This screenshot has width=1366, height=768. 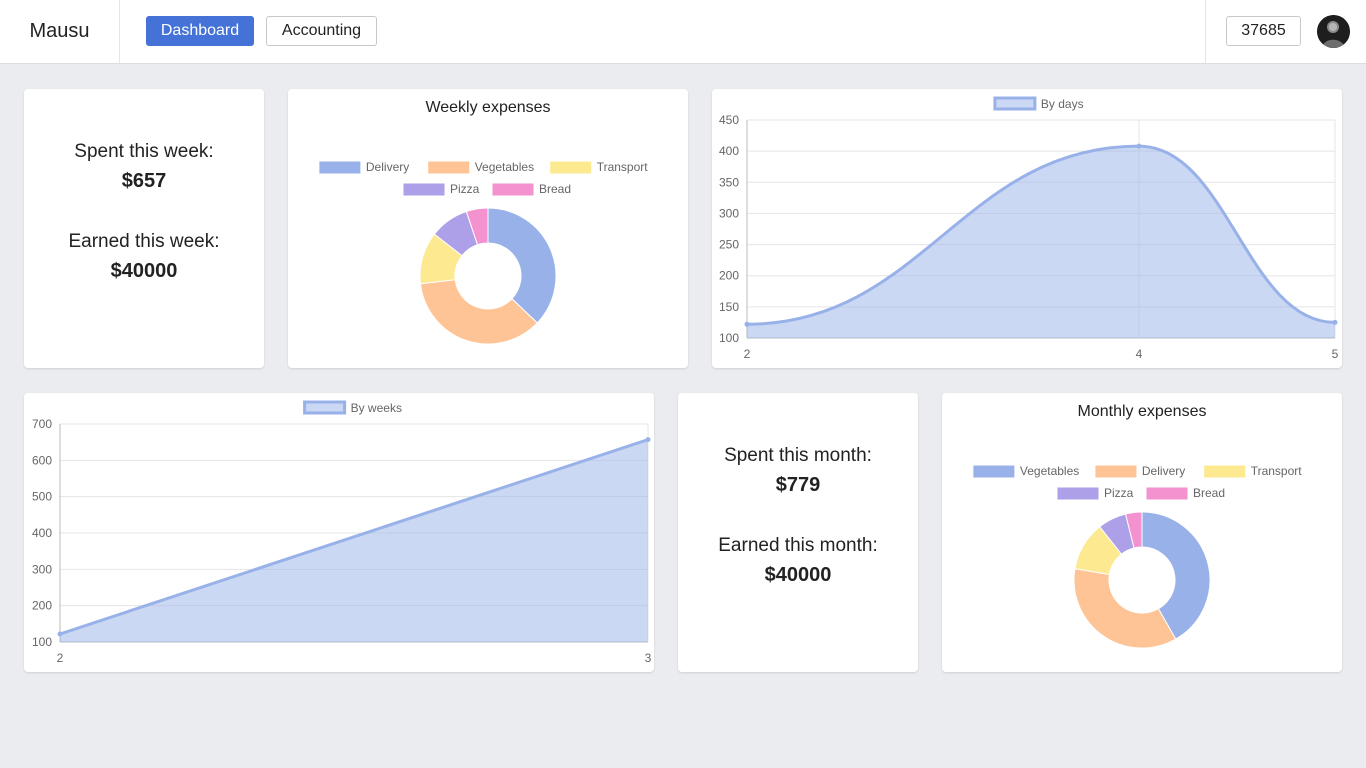 I want to click on user-area: 37685, so click(x=1285, y=31).